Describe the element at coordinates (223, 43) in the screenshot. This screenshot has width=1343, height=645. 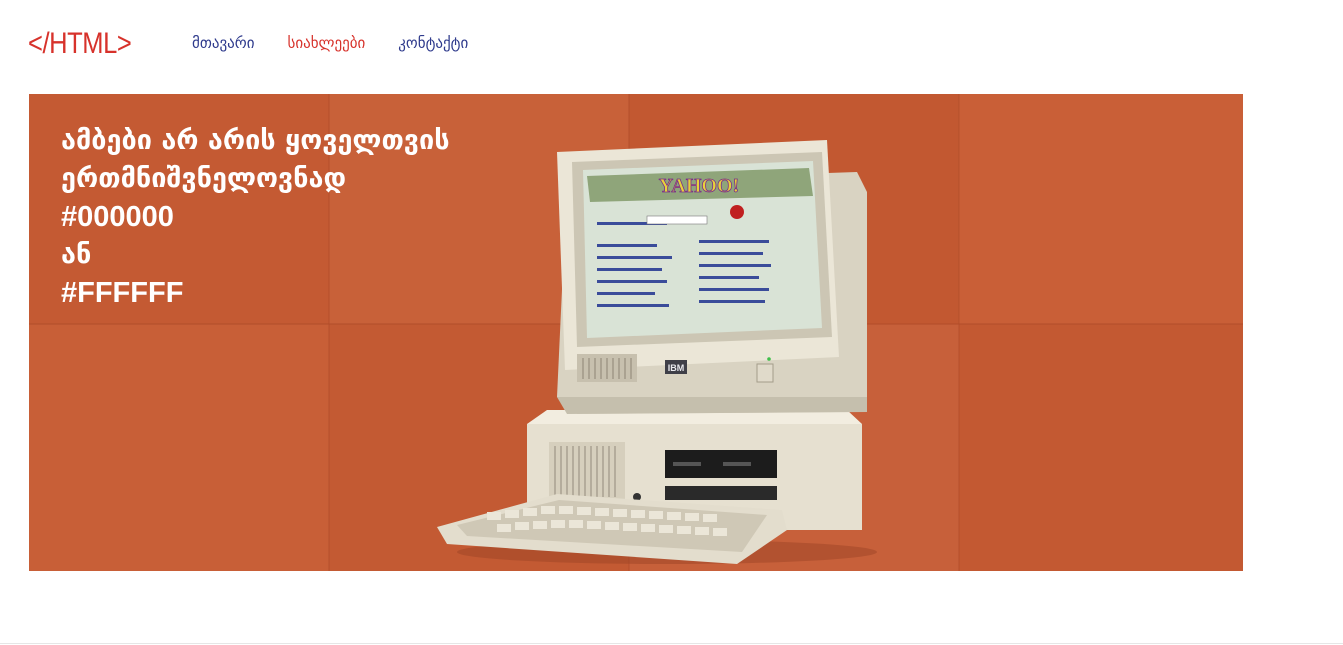
I see `nav-link-home: მთავარი` at that location.